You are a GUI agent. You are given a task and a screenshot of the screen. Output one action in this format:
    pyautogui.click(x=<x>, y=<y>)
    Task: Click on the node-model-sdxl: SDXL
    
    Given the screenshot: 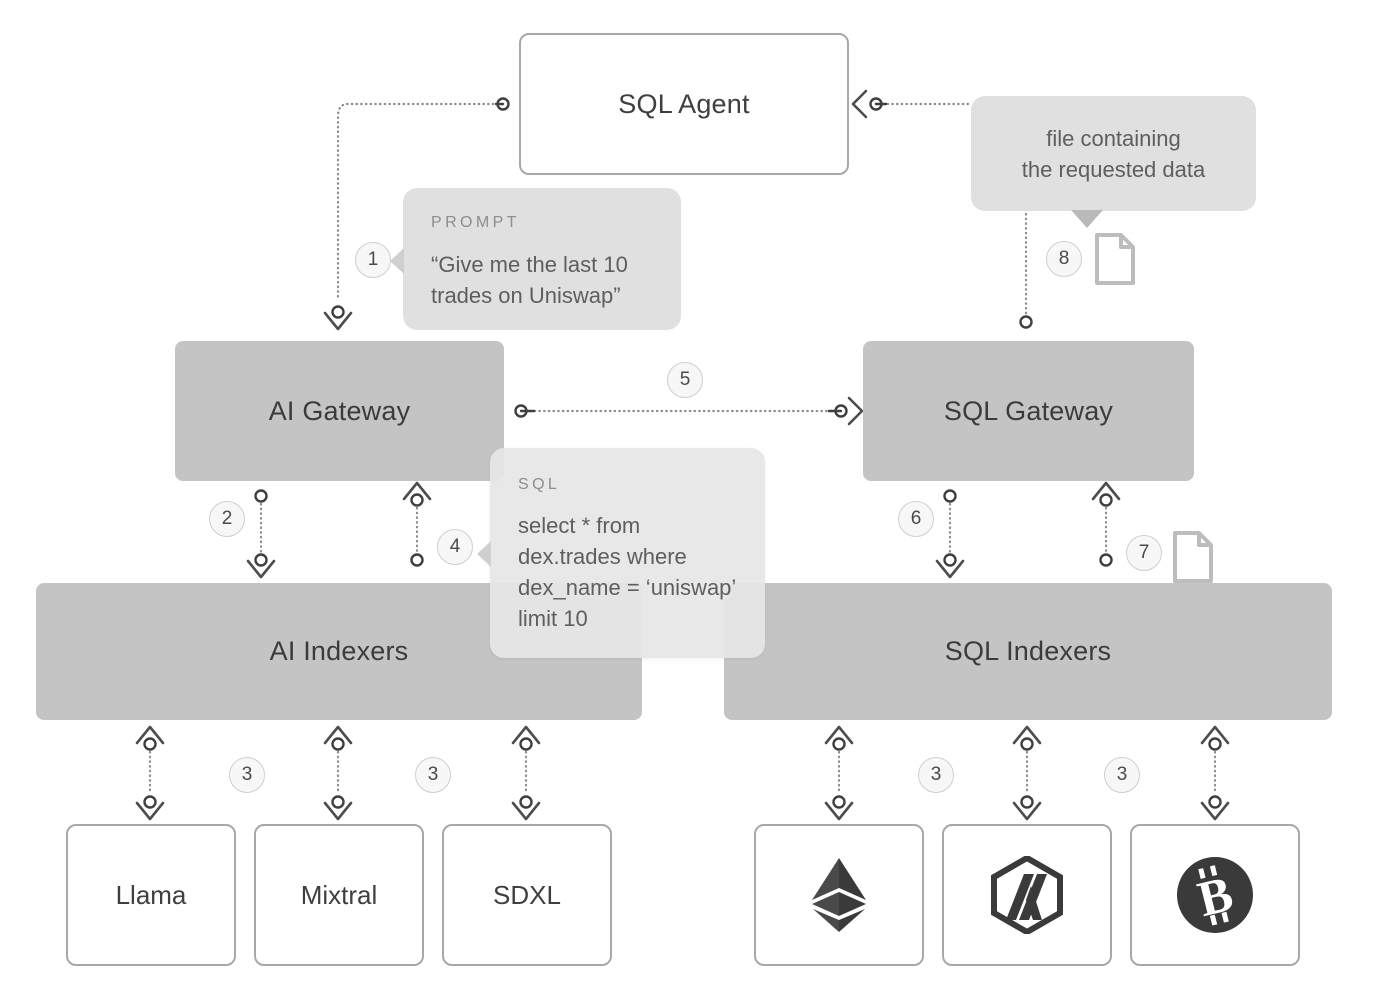 What is the action you would take?
    pyautogui.click(x=527, y=895)
    